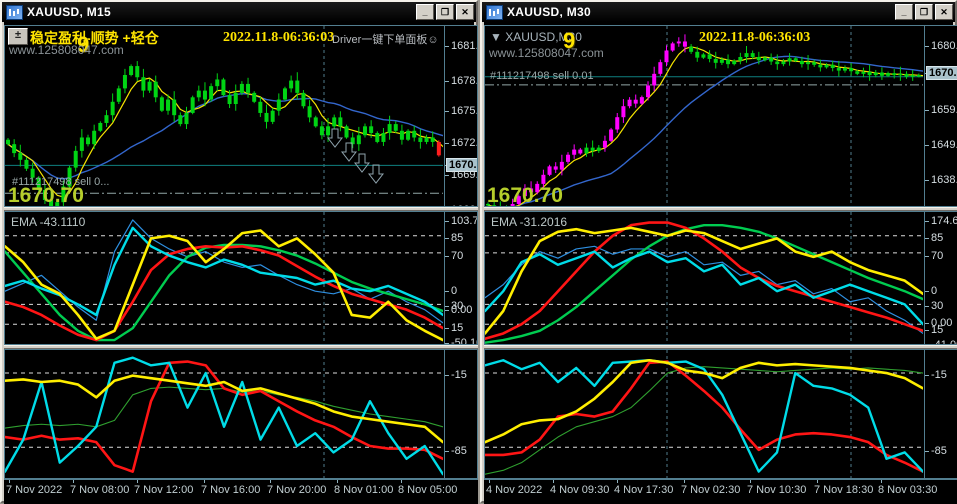 The image size is (957, 504). I want to click on window-title: XAUUSD, M15, so click(69, 12).